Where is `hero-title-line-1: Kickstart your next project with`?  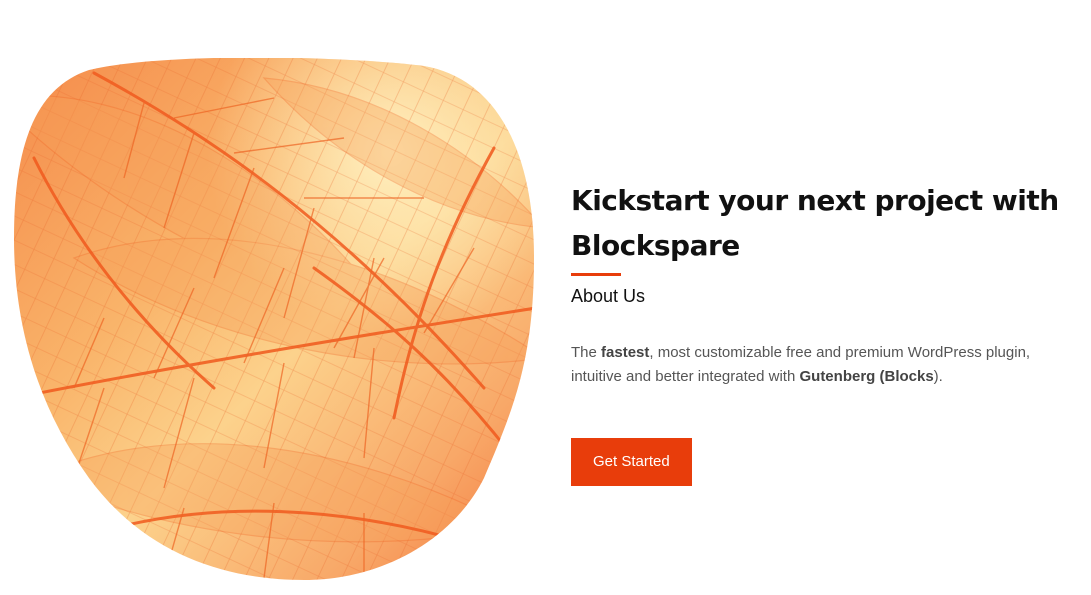
hero-title-line-1: Kickstart your next project with is located at coordinates (815, 200).